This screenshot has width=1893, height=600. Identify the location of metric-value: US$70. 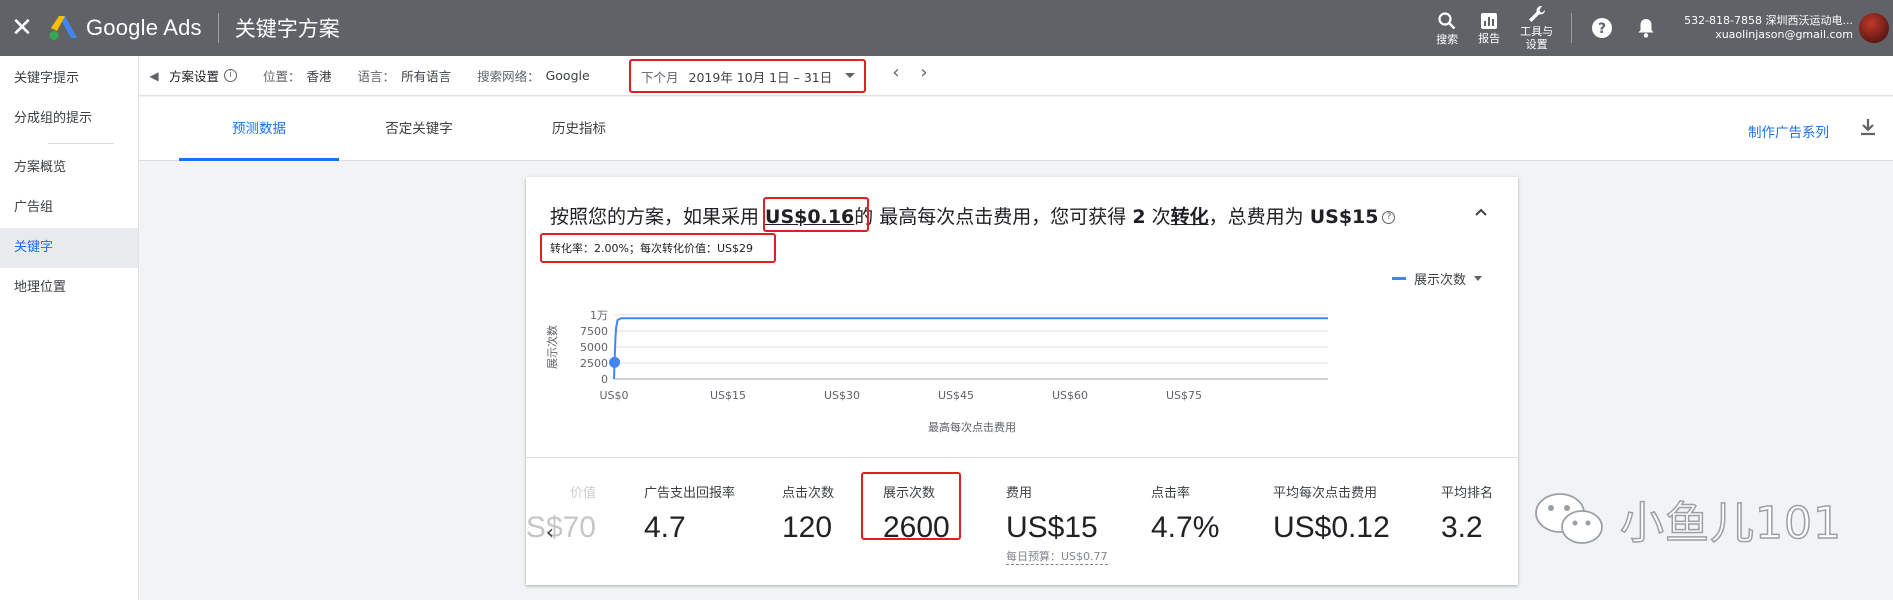
(561, 527).